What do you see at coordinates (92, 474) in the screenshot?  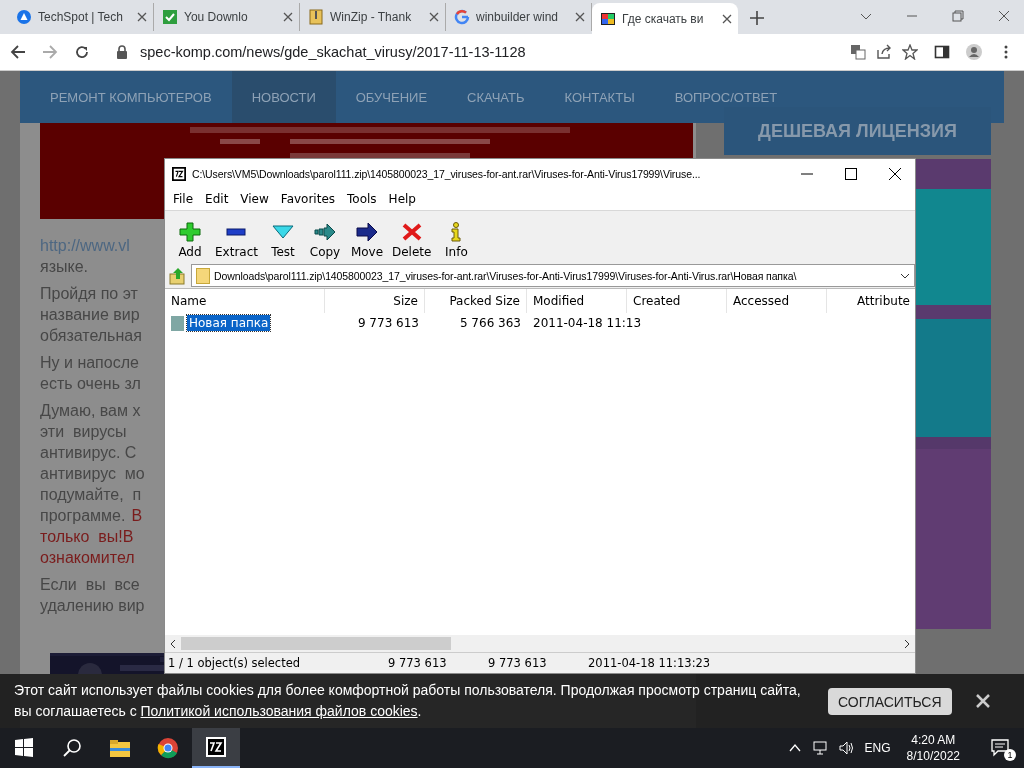 I see `article-text: антивирус мо` at bounding box center [92, 474].